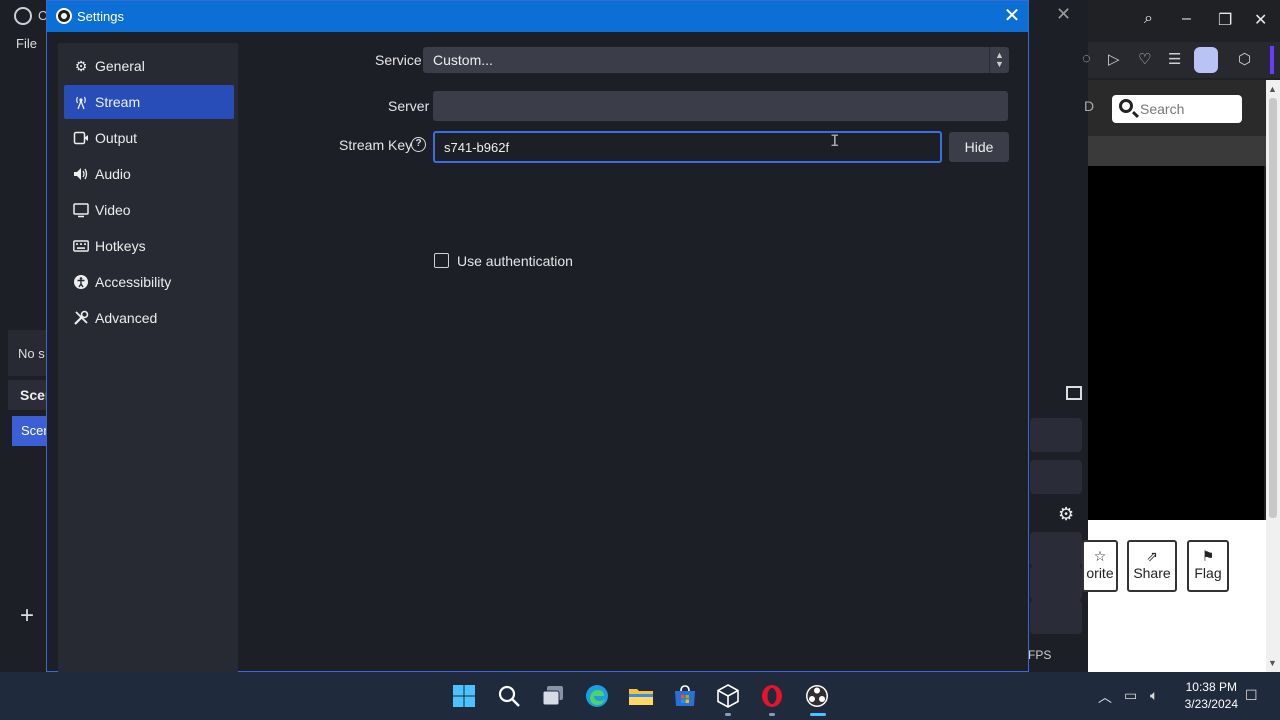 The height and width of the screenshot is (720, 1280). Describe the element at coordinates (1144, 59) in the screenshot. I see `heart-icon: ♡` at that location.